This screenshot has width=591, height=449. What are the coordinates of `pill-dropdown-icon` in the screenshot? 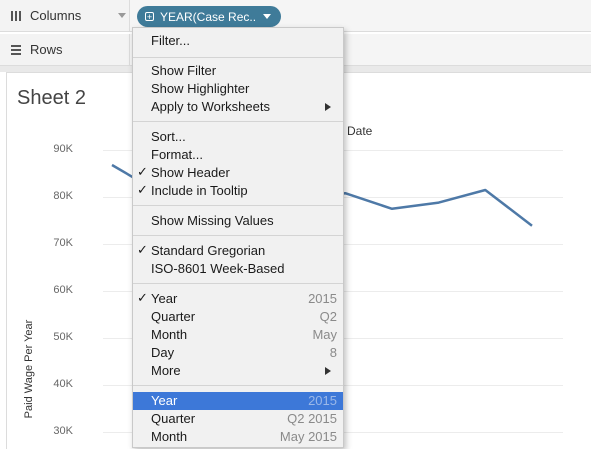 It's located at (267, 16).